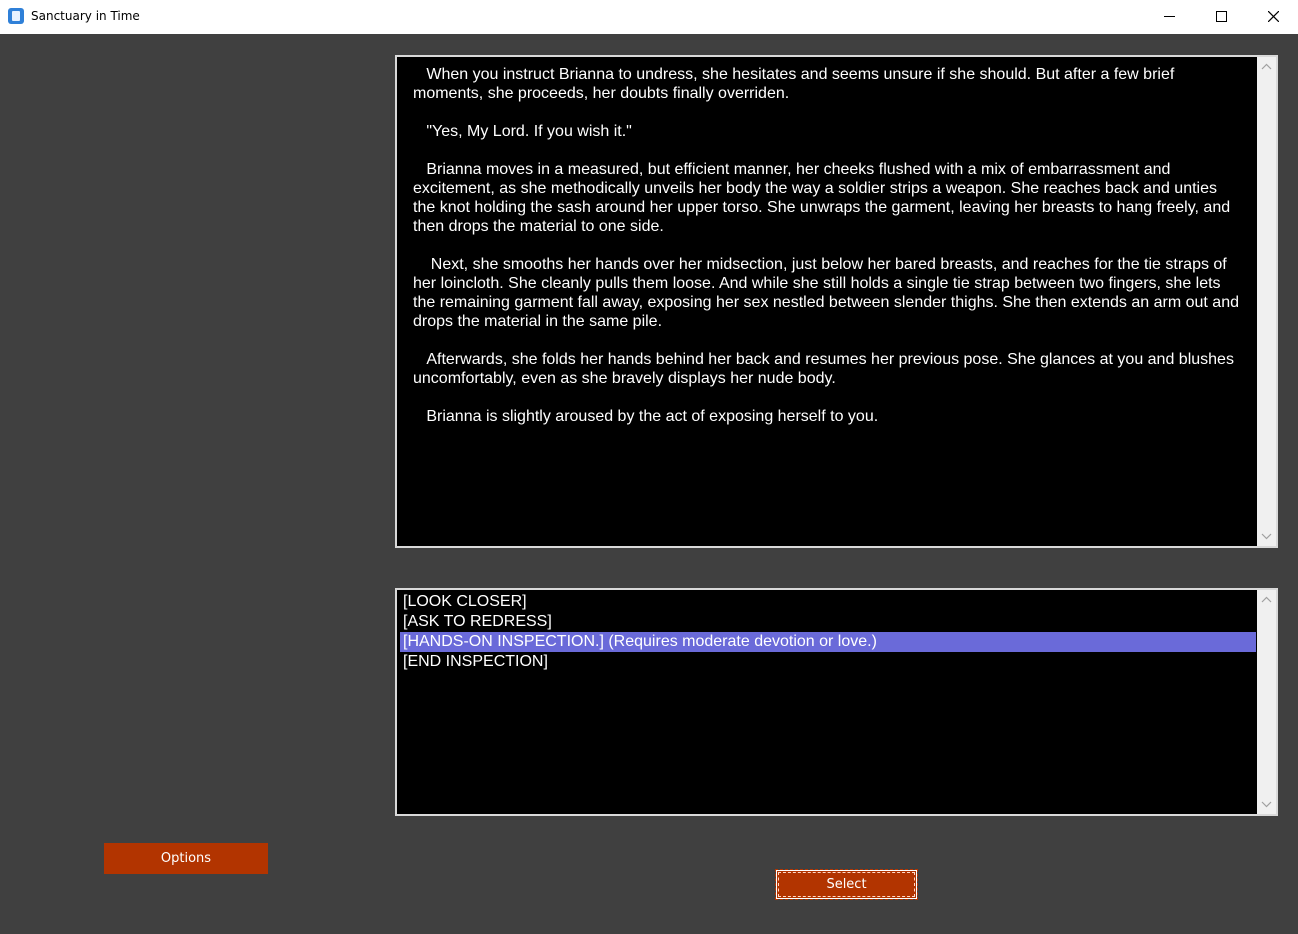  I want to click on choice-ask-to-redress: [ASK TO REDRESS], so click(828, 622).